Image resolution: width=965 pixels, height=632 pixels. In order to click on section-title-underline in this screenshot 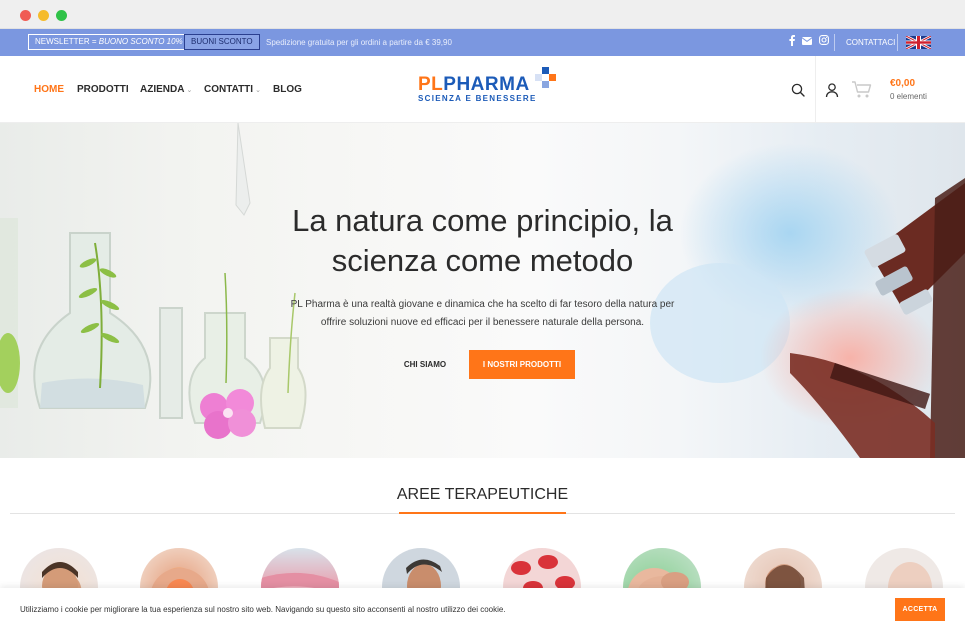, I will do `click(482, 513)`.